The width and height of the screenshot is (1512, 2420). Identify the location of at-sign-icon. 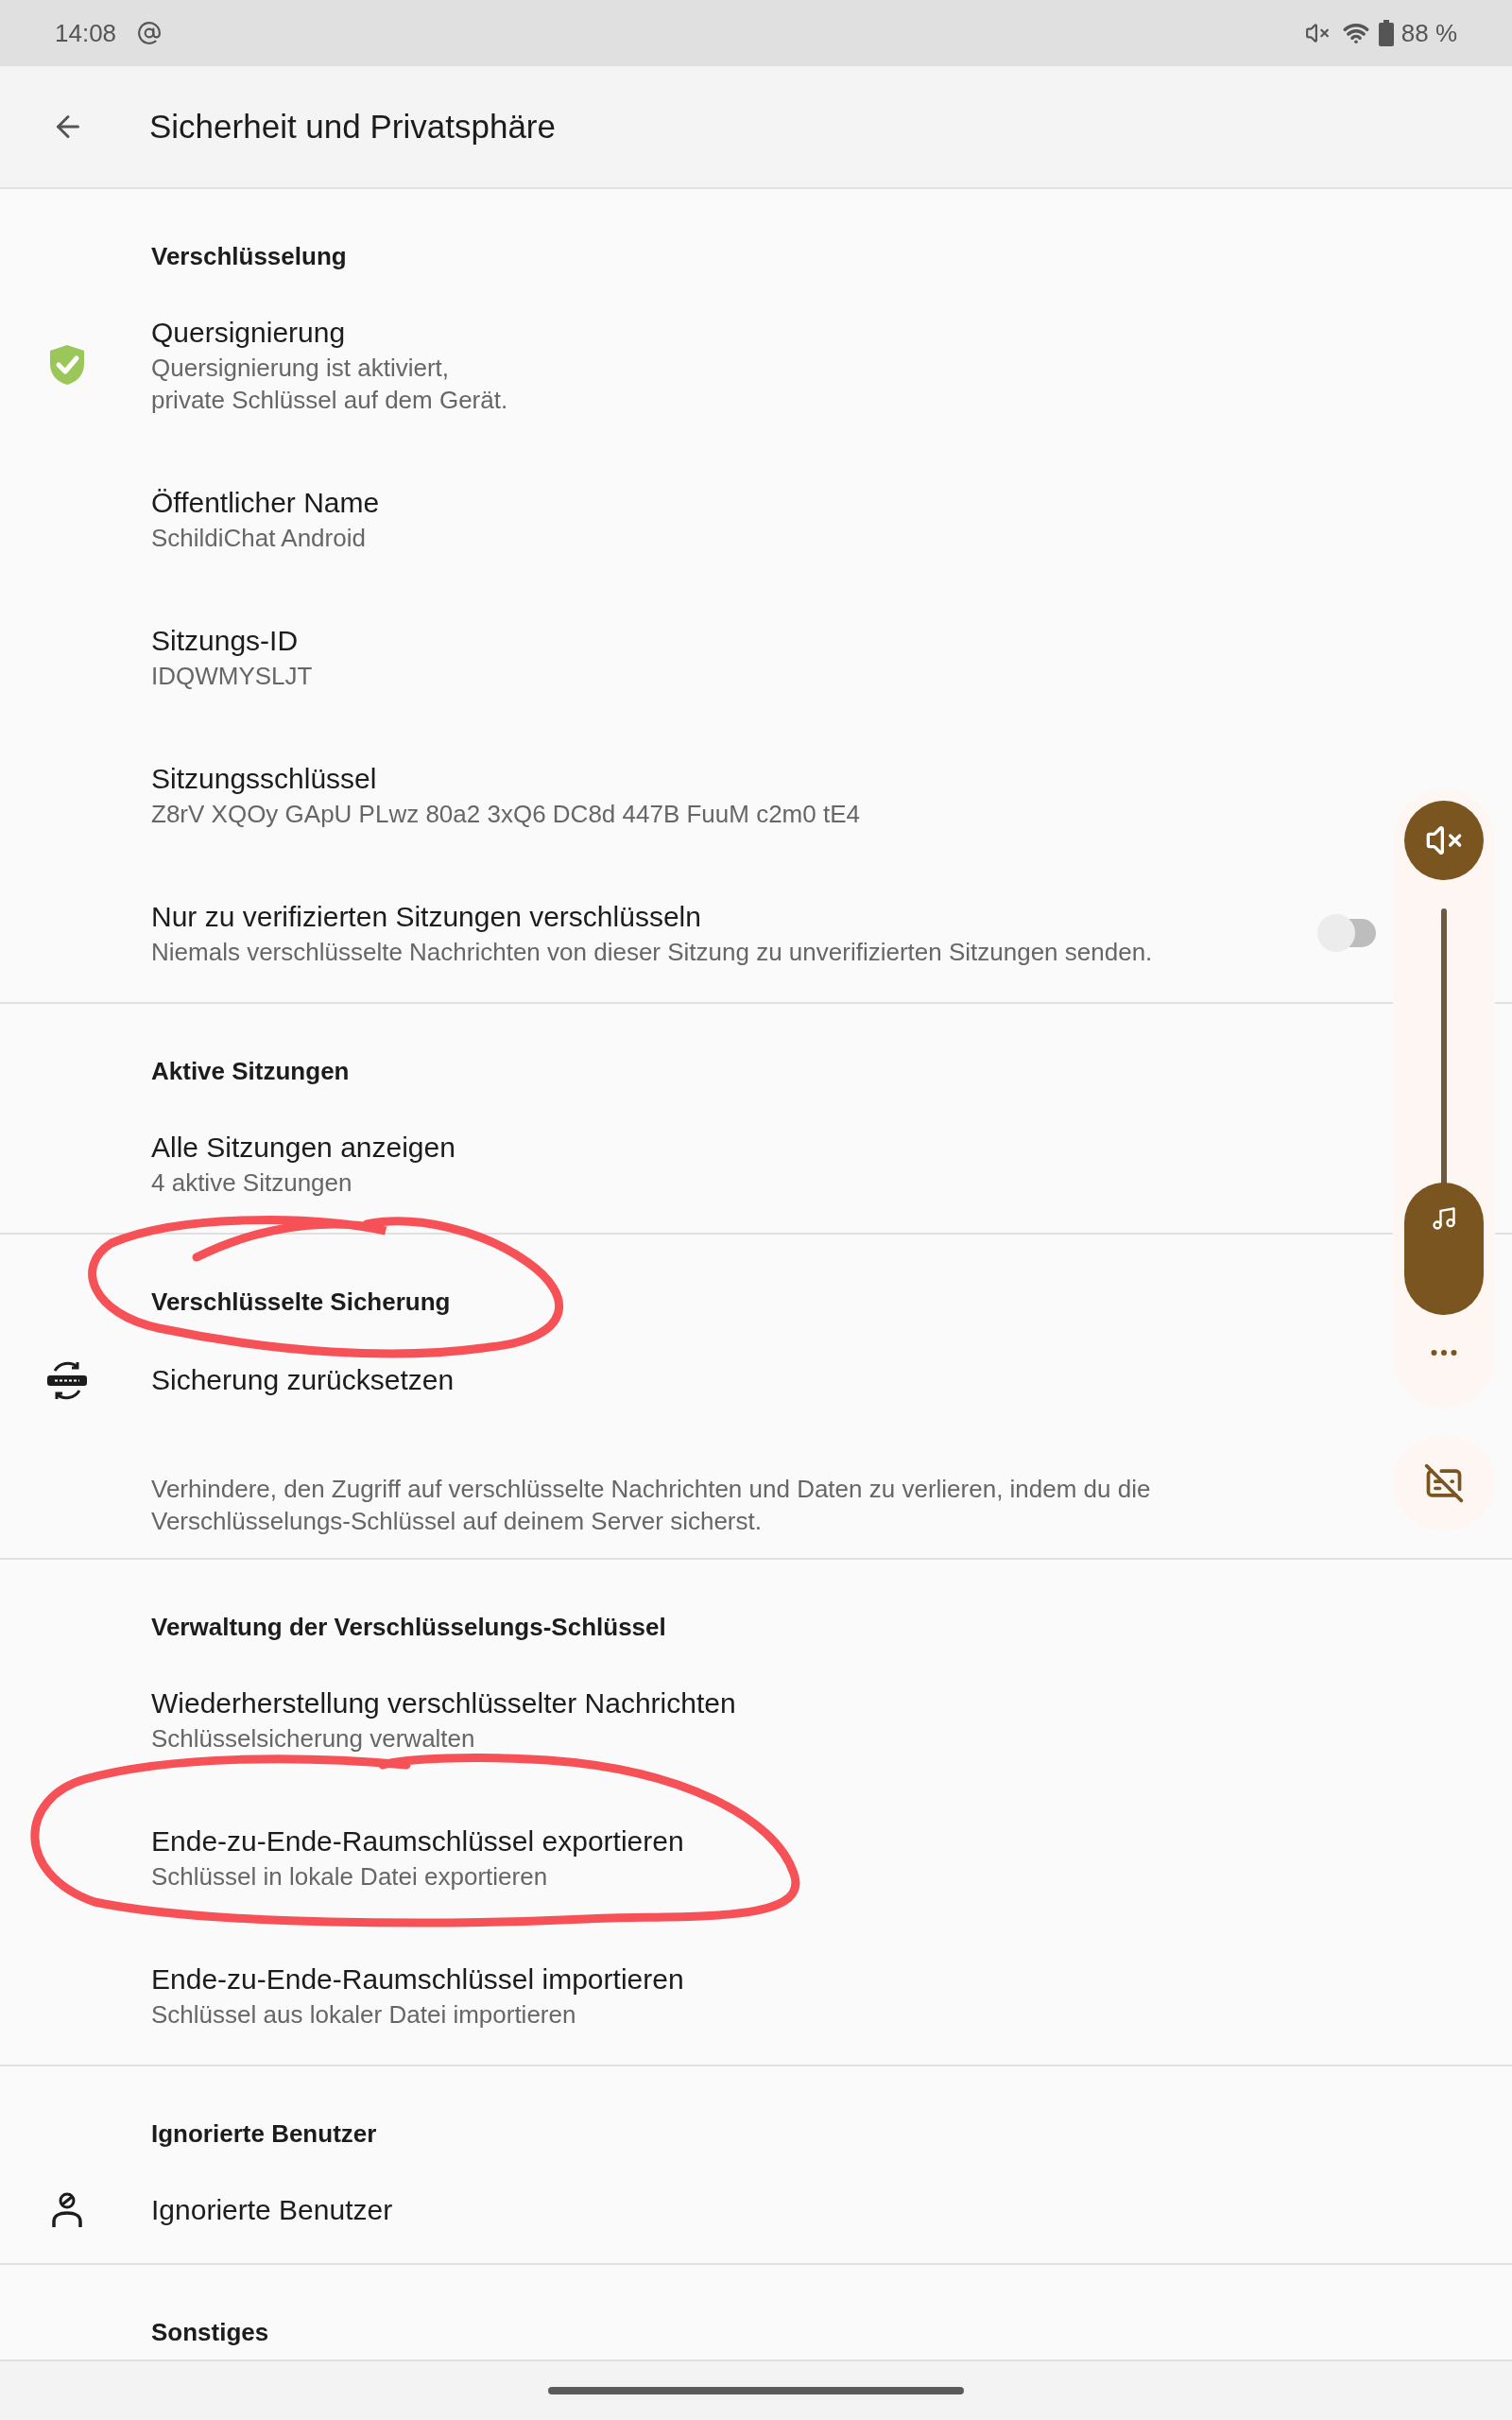
(150, 33).